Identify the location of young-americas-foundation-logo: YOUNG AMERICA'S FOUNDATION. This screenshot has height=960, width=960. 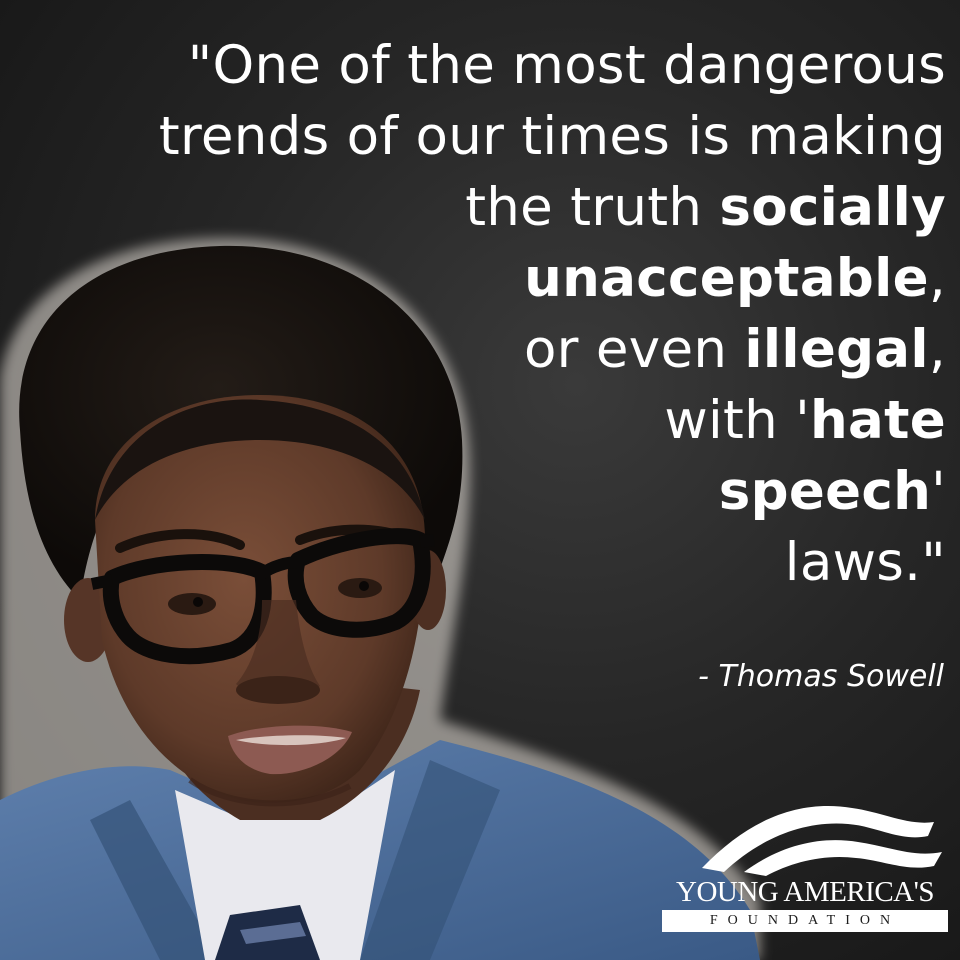
(805, 866).